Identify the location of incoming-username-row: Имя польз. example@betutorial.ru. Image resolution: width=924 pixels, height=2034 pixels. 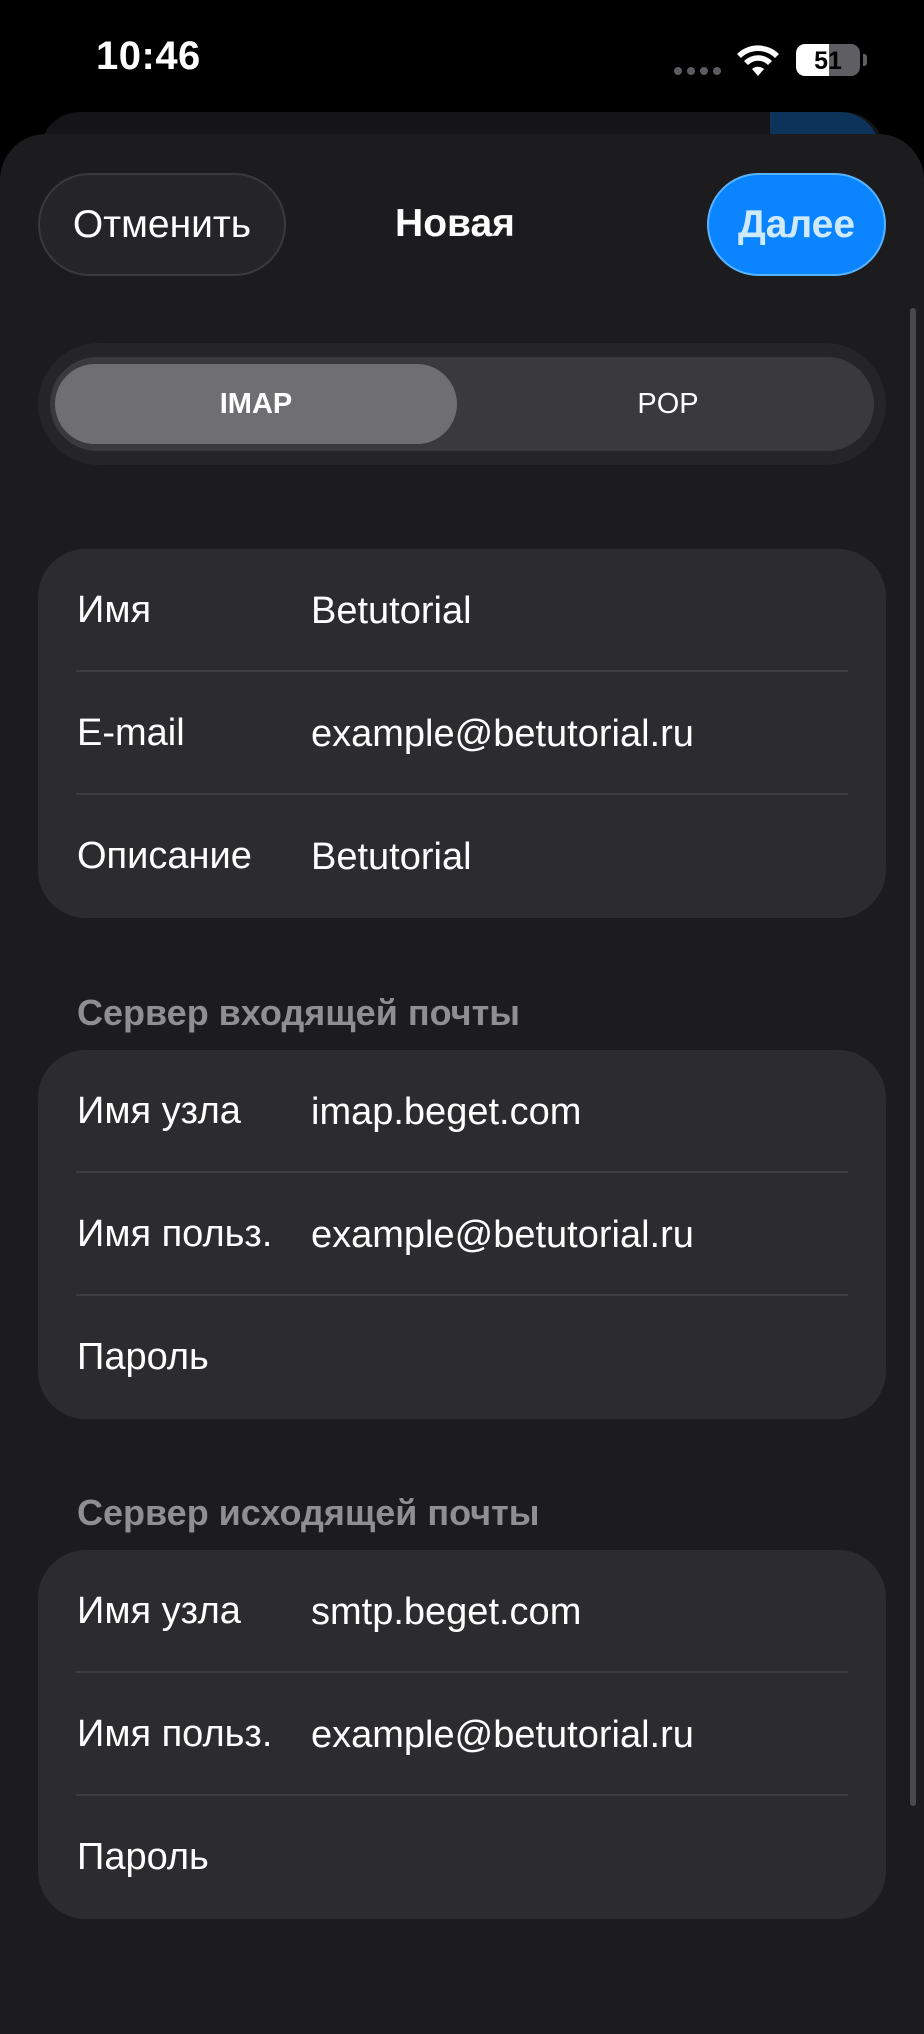
(462, 1234).